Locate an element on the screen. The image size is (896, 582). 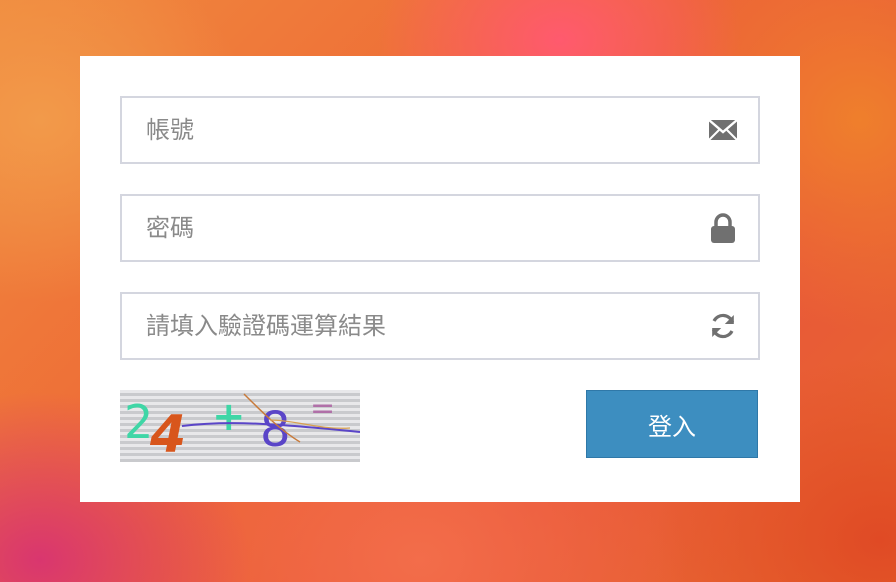
account-field is located at coordinates (440, 130).